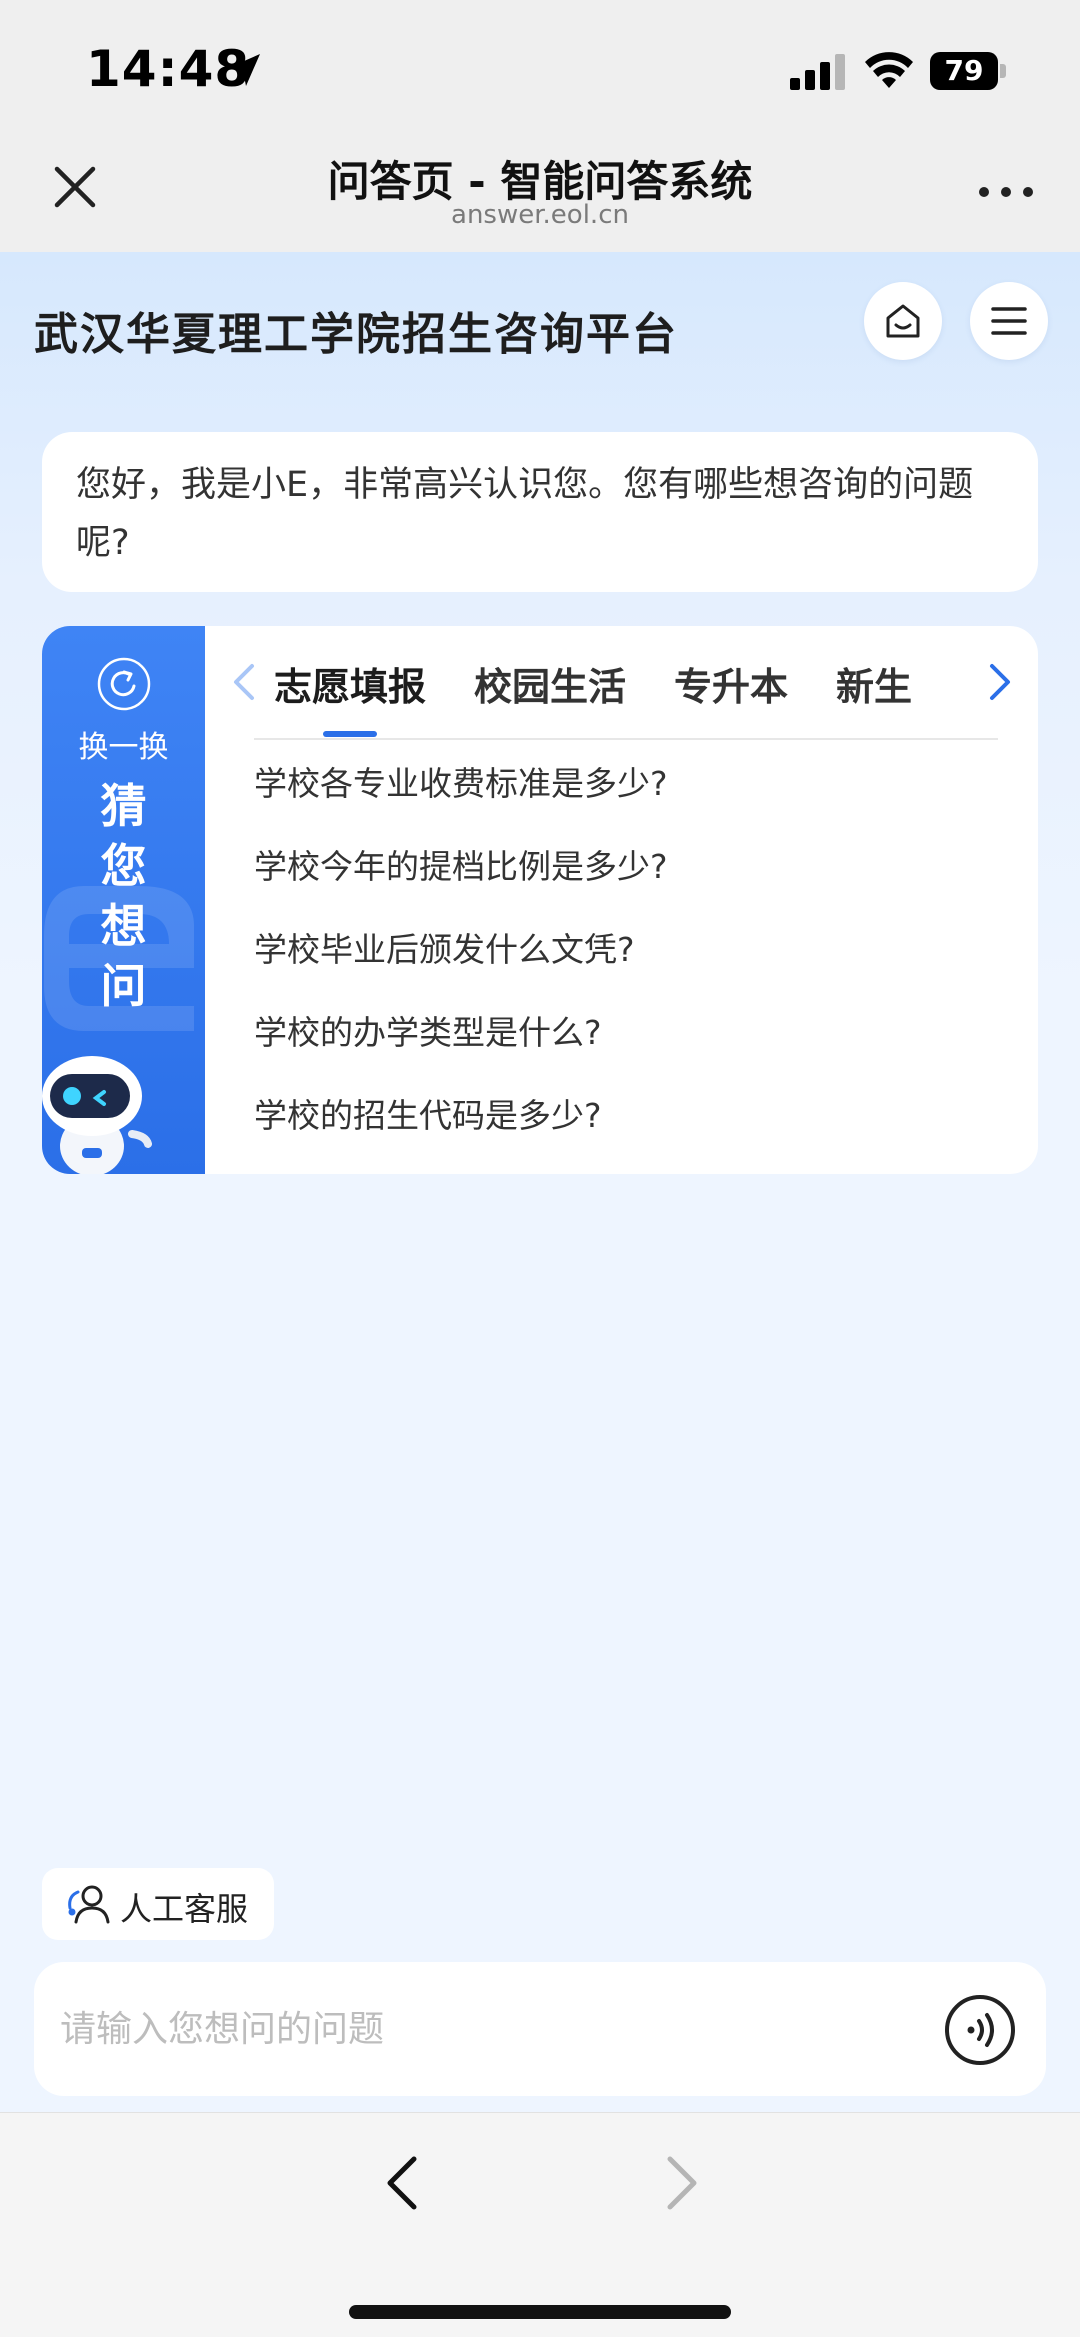 The image size is (1080, 2337). What do you see at coordinates (550, 682) in the screenshot?
I see `tab-category: 校园生活` at bounding box center [550, 682].